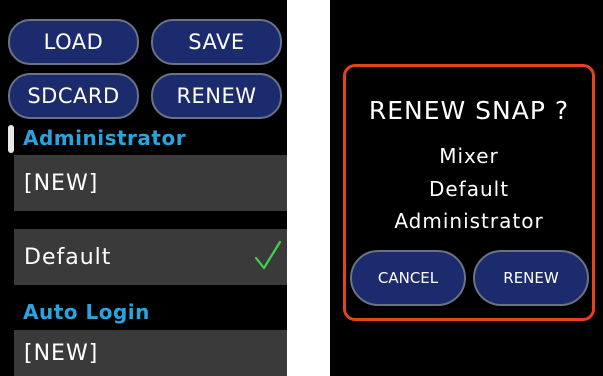 The image size is (603, 376). I want to click on section-label-auto-login: Auto Login, so click(86, 312).